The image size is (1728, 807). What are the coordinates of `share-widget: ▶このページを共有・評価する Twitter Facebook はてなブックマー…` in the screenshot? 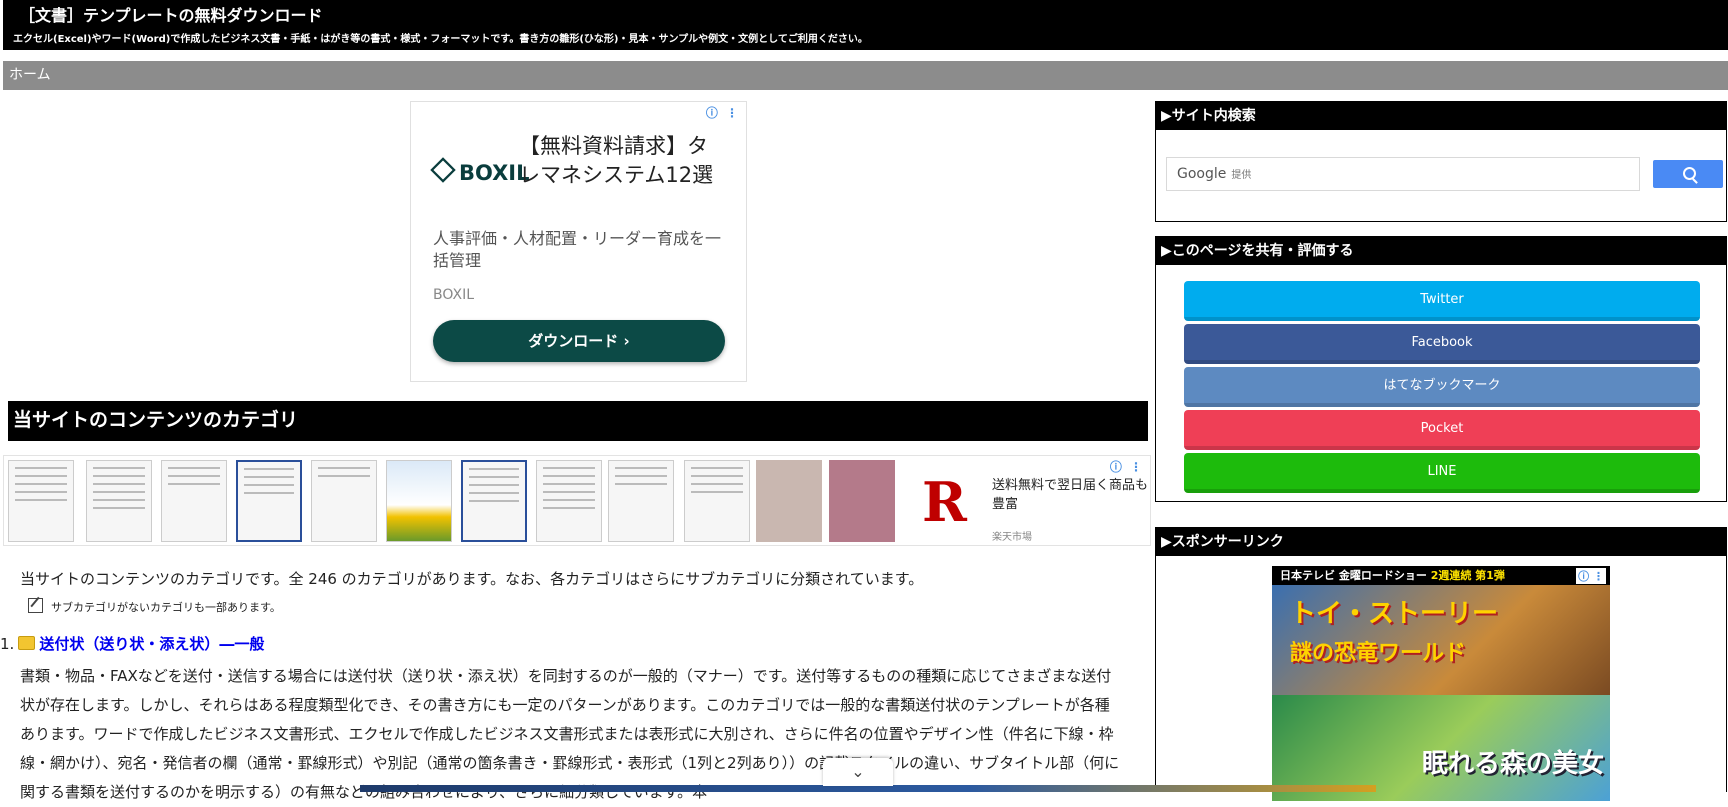 It's located at (1441, 369).